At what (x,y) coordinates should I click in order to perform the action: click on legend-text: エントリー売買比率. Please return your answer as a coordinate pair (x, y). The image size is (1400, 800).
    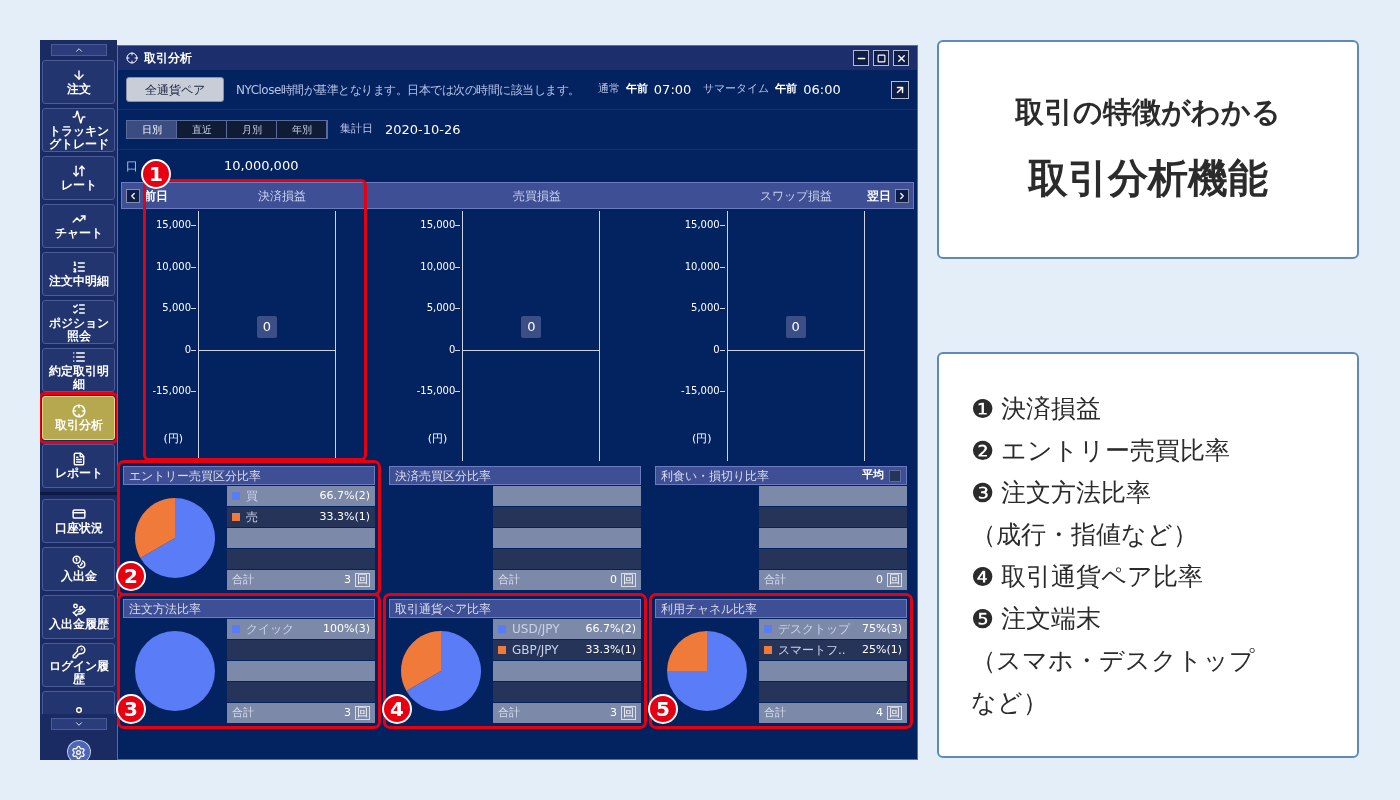
    Looking at the image, I should click on (1115, 451).